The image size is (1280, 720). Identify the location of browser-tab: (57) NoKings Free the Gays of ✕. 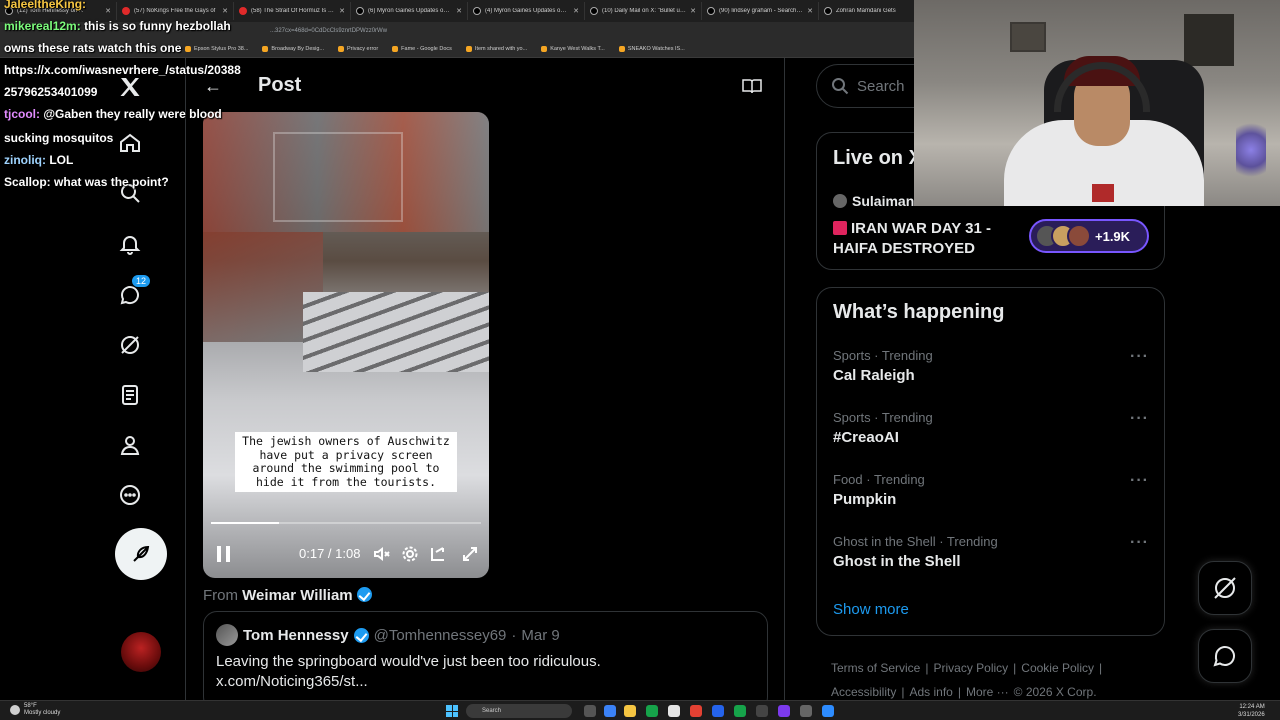
(175, 11).